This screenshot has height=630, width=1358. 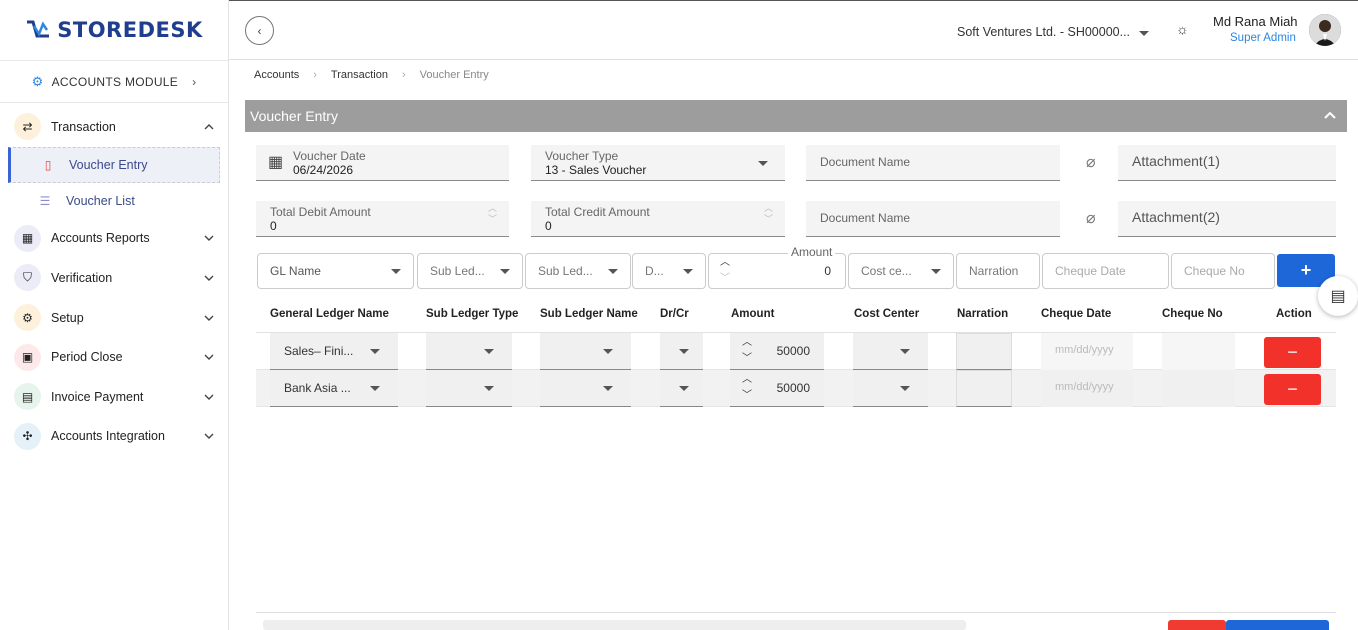 I want to click on sidebar-item-invoice-payment: ▤ Invoice Payment, so click(x=114, y=397).